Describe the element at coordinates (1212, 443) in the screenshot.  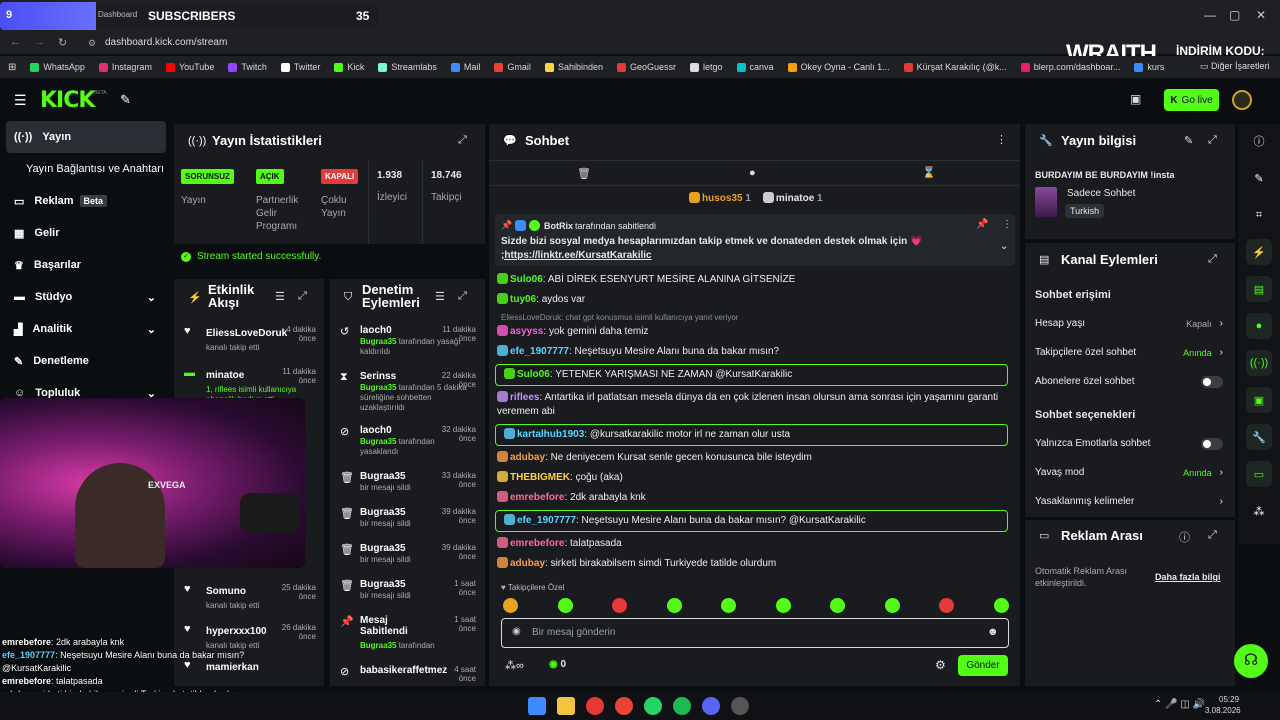
I see `toggle-switch` at that location.